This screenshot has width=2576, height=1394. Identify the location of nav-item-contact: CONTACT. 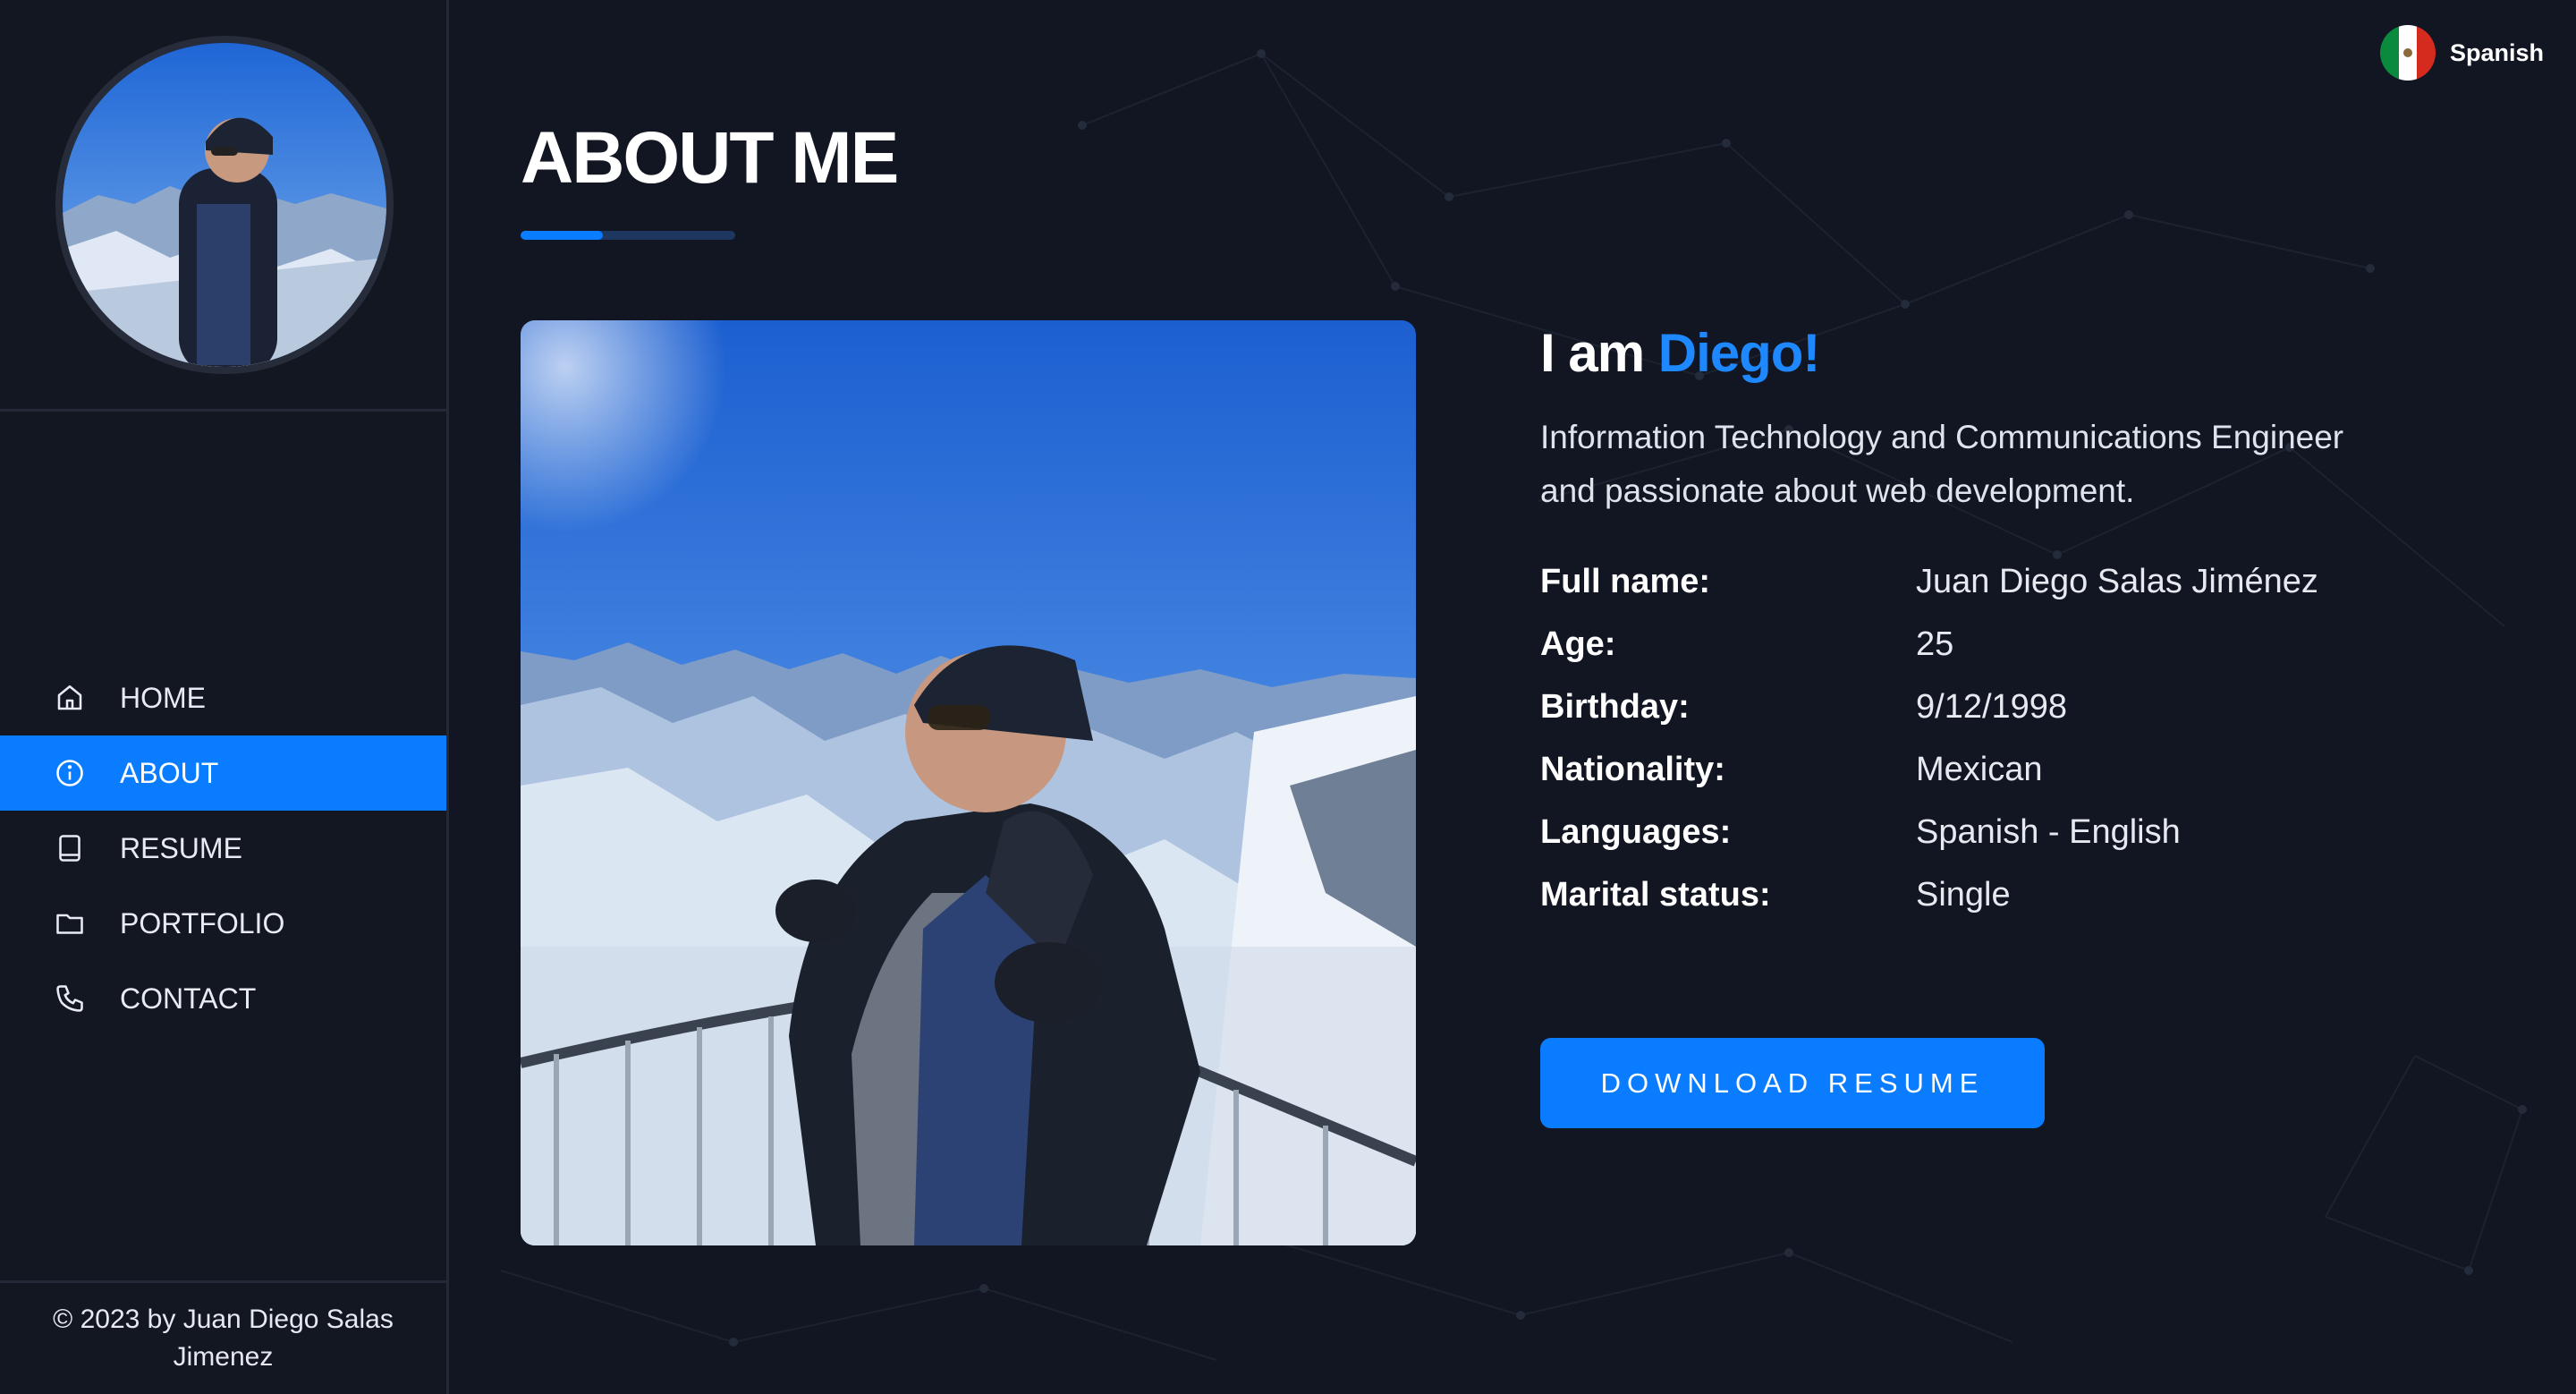
(223, 998).